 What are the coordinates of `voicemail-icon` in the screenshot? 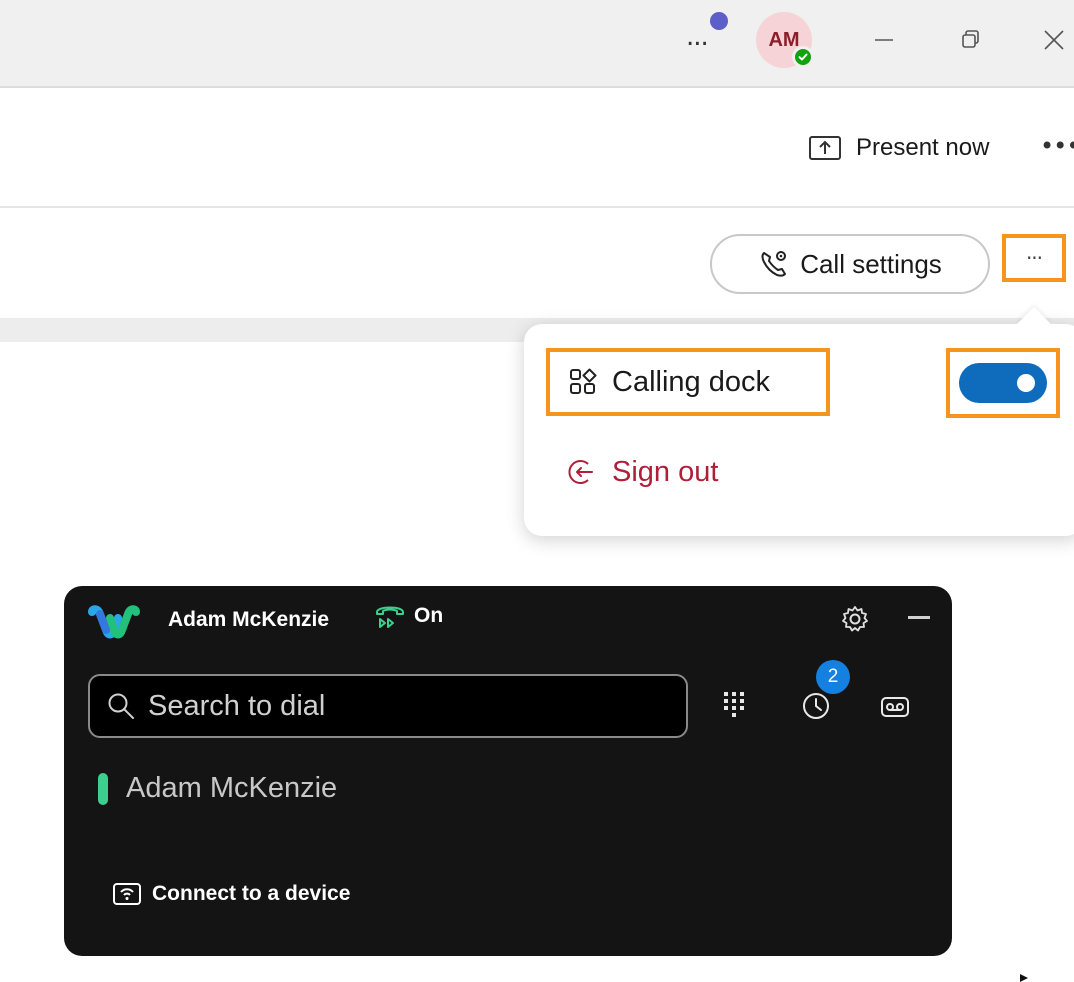 It's located at (895, 707).